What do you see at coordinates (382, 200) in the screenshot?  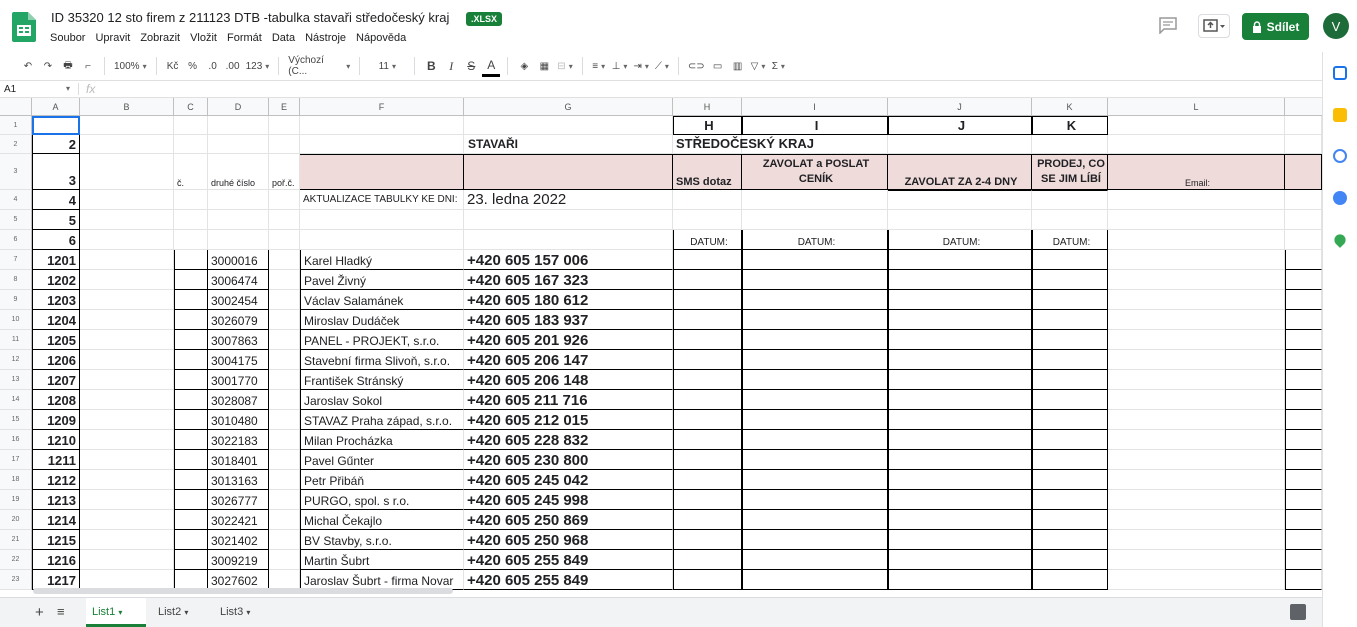 I see `cell-f4: AKTUALIZACE TABULKY KE DNI:` at bounding box center [382, 200].